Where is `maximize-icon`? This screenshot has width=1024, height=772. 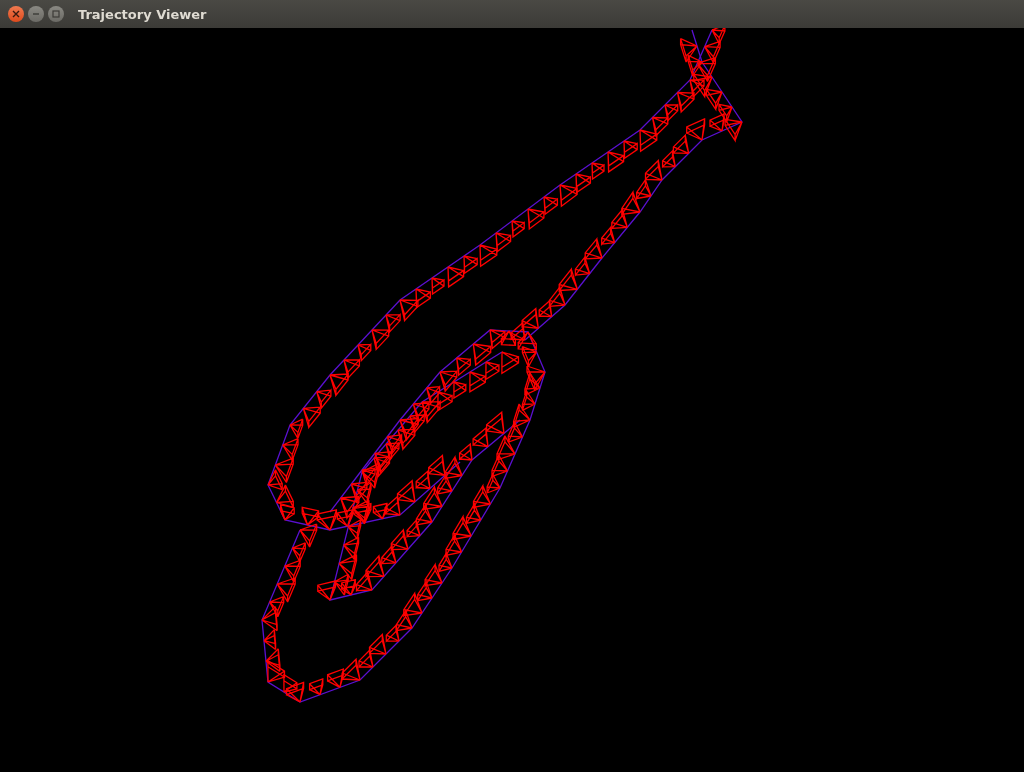
maximize-icon is located at coordinates (56, 14).